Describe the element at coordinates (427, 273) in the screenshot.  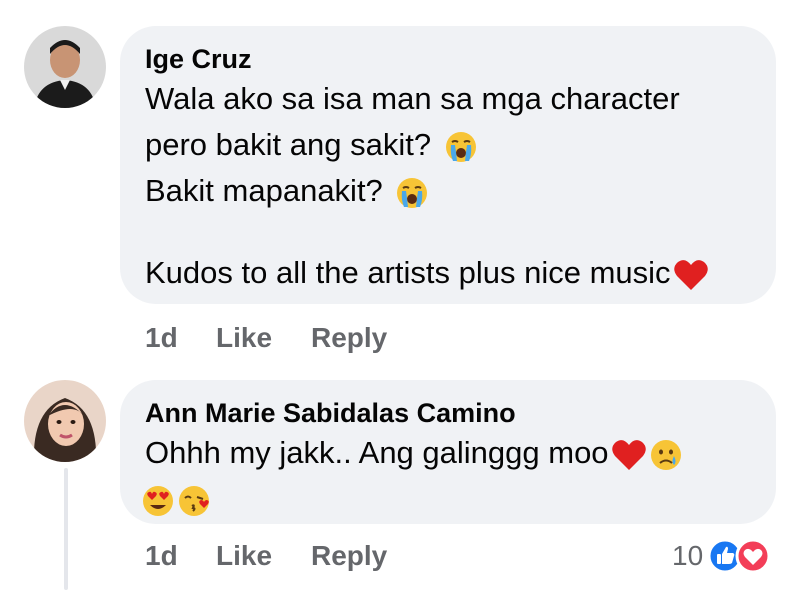
I see `comment-text-line-4: Kudos to all the artists plus nice music` at that location.